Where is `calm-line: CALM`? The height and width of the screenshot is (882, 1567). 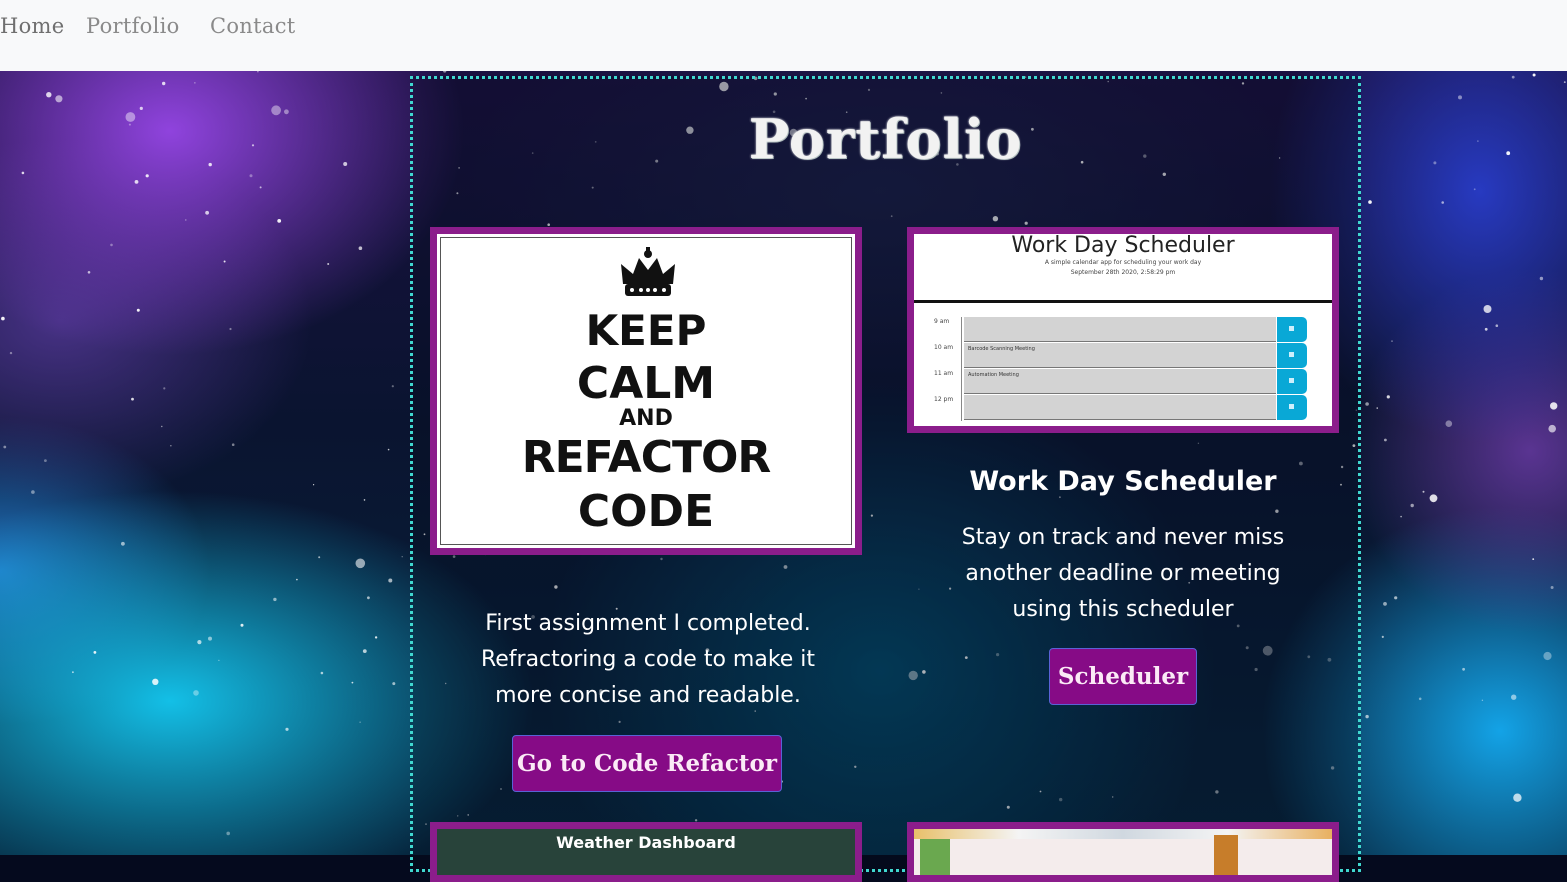 calm-line: CALM is located at coordinates (646, 383).